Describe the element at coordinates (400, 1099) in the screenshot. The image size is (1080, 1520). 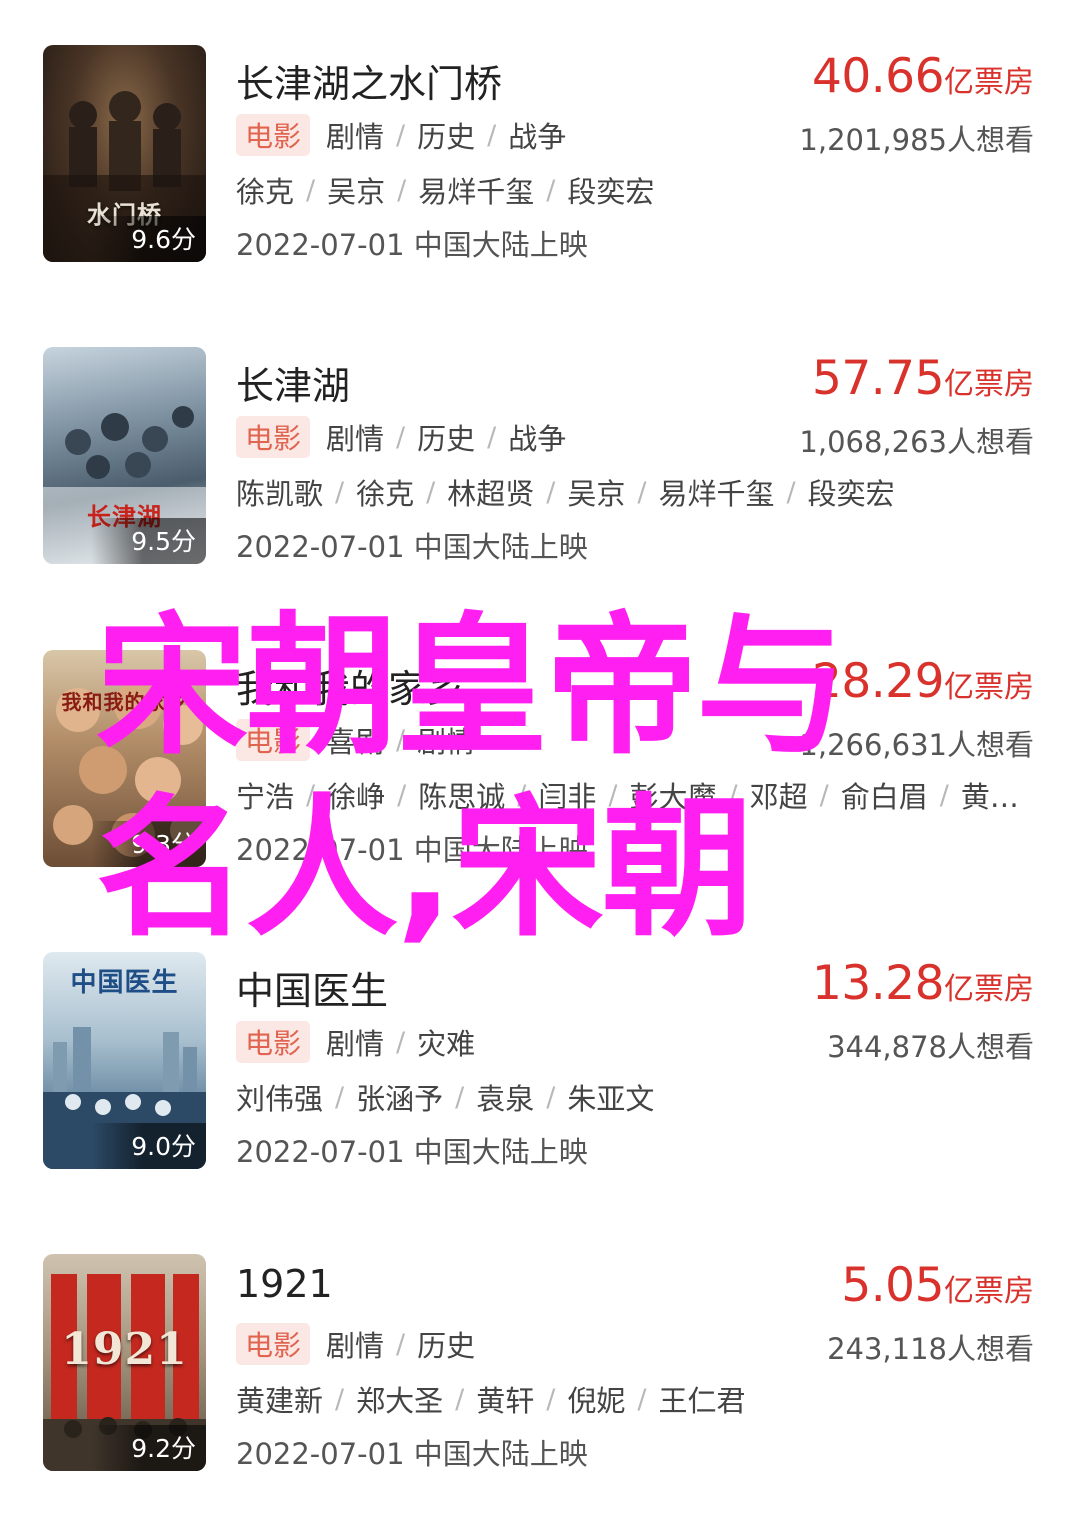
I see `cast-member: 张涵予` at that location.